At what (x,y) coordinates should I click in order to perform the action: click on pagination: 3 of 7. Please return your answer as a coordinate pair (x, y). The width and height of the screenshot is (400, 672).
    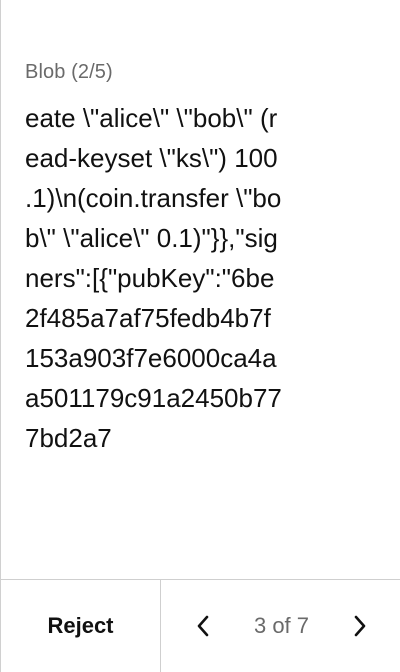
    Looking at the image, I should click on (280, 626).